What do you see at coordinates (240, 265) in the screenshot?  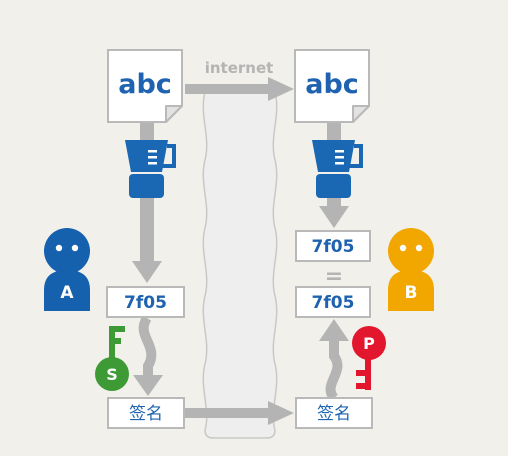 I see `internet-channel` at bounding box center [240, 265].